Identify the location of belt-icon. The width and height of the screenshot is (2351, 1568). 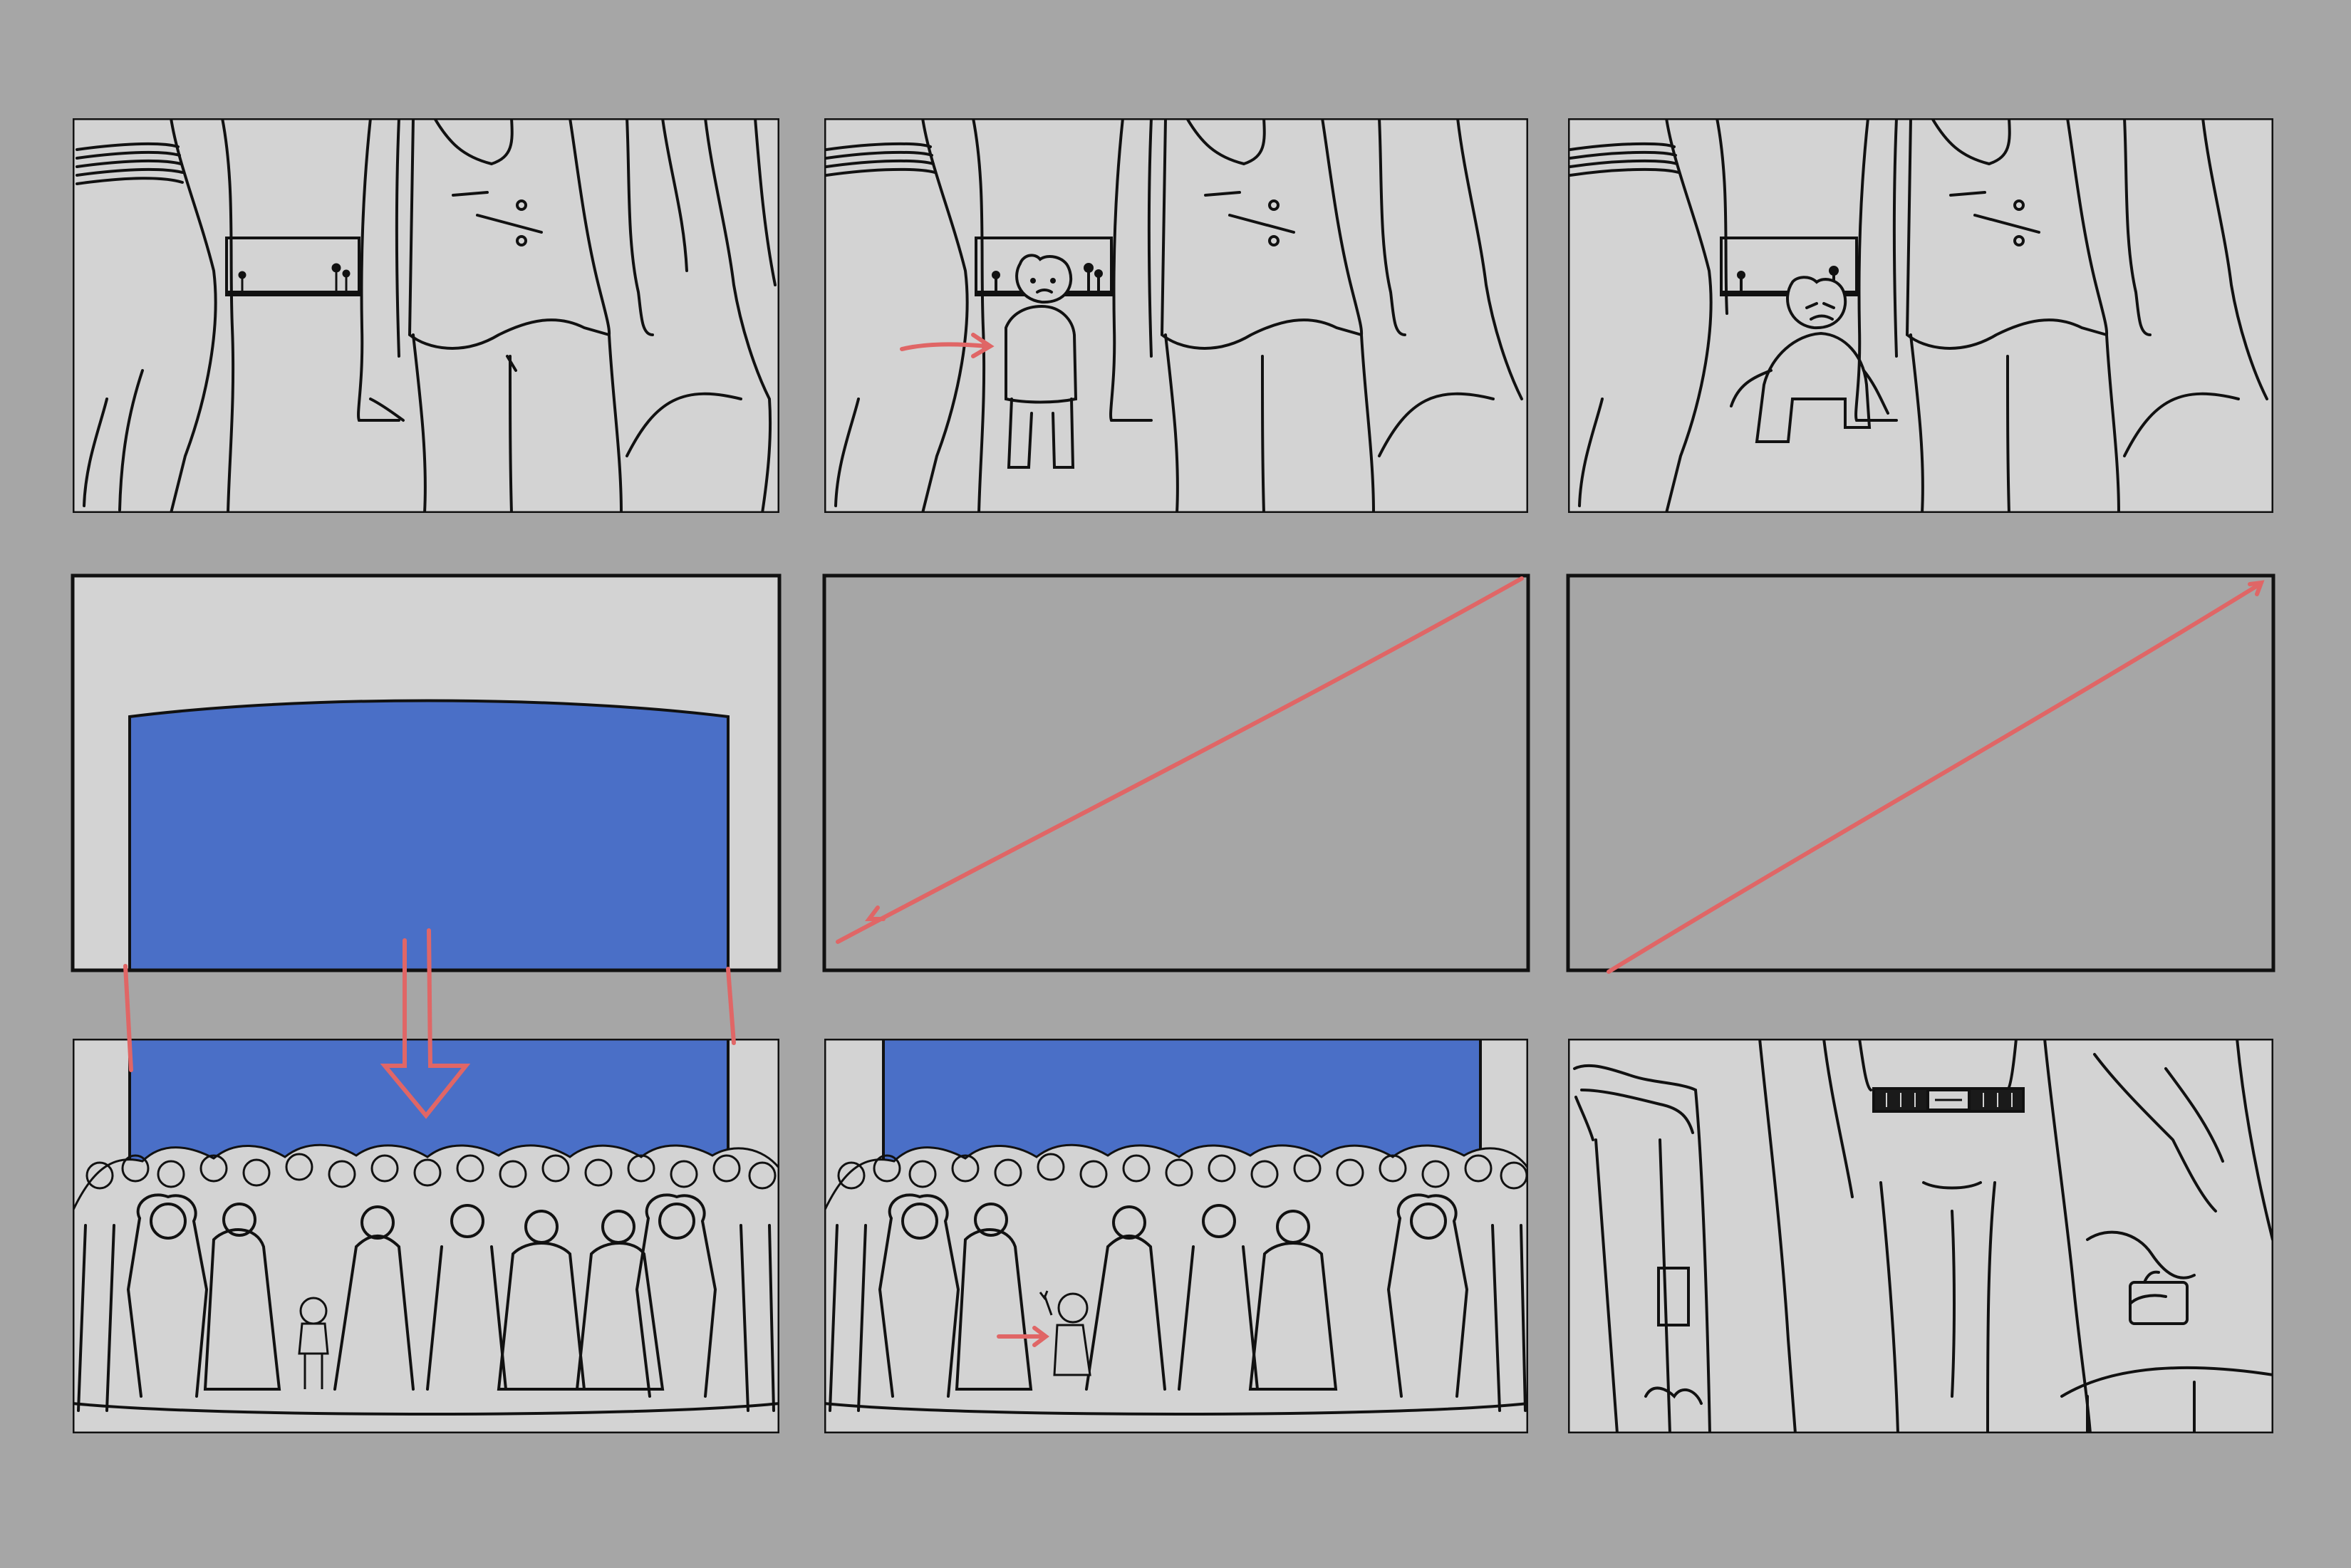
(1948, 1100).